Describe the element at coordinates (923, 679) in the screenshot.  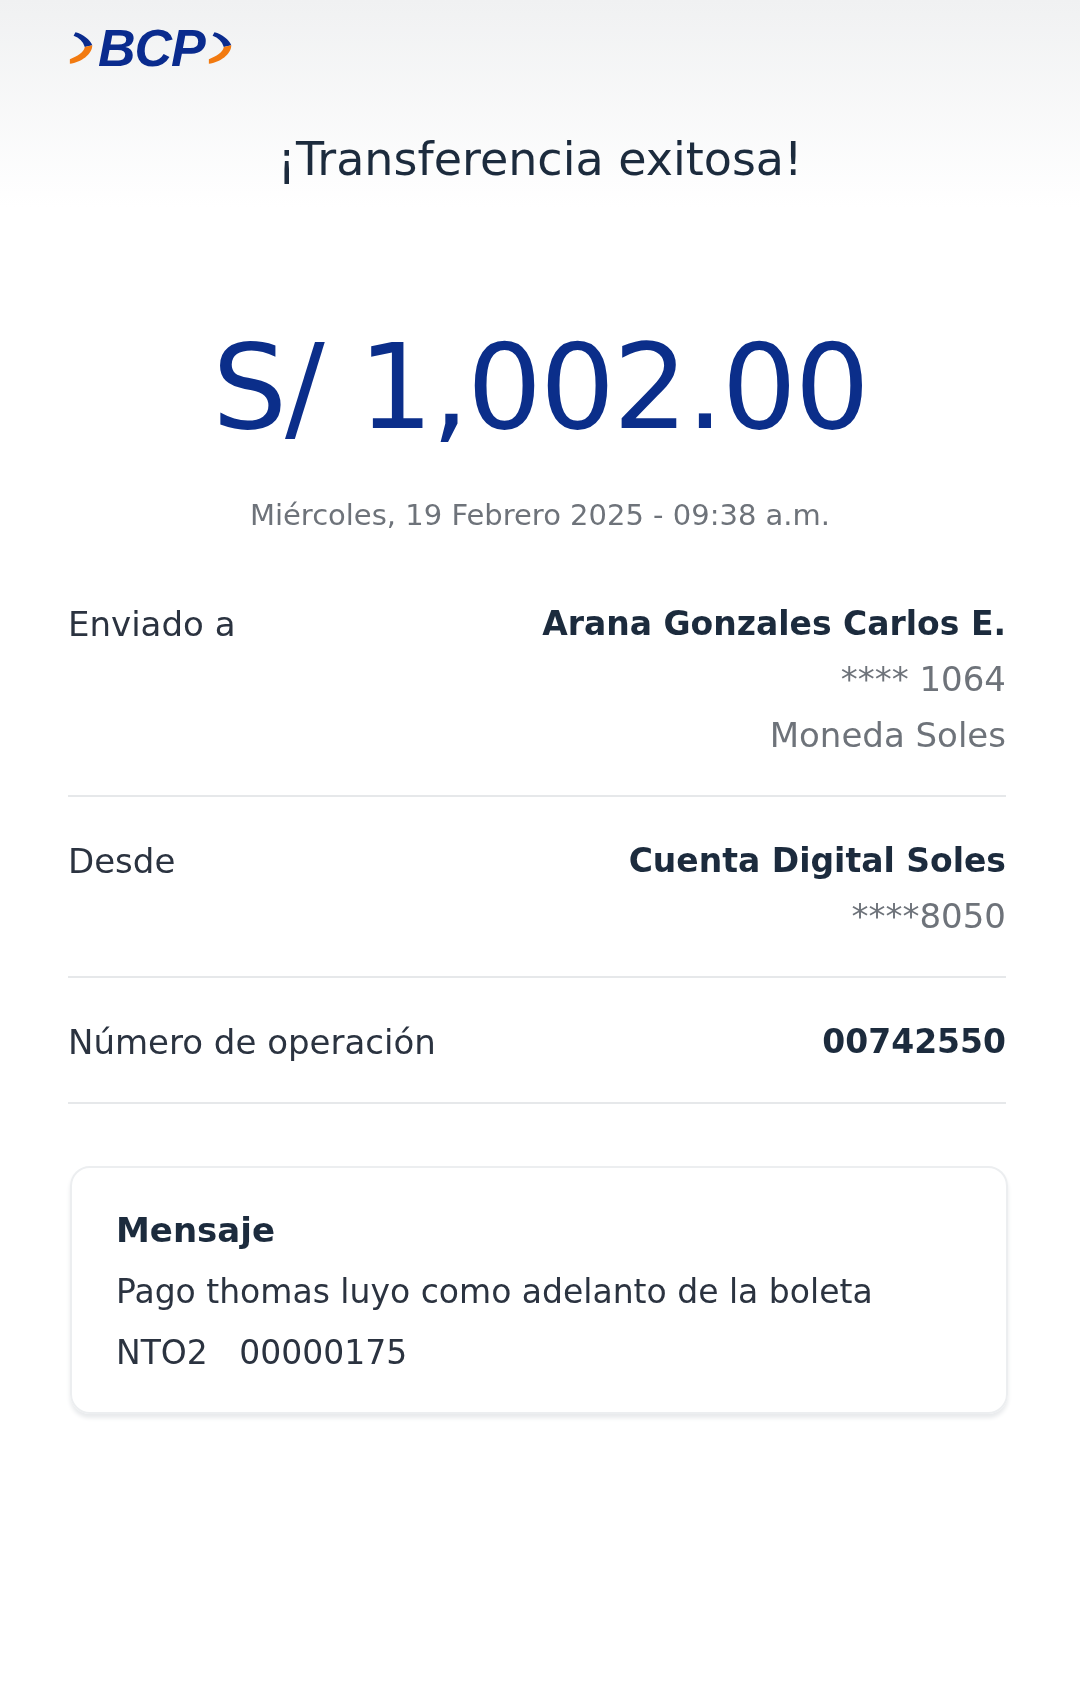
I see `detail-value: **** 1064` at that location.